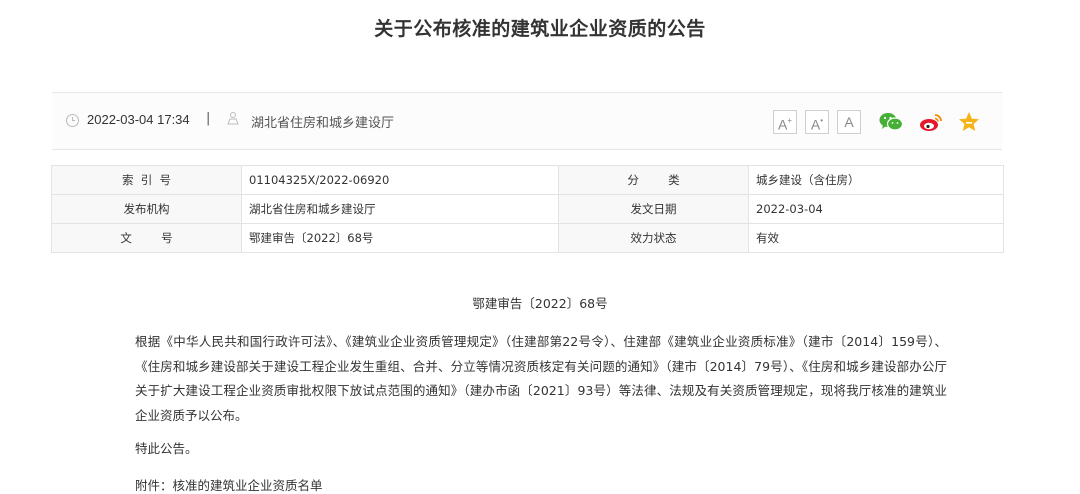 The image size is (1080, 494). What do you see at coordinates (876, 180) in the screenshot?
I see `category-value: 城乡建设（含住房）` at bounding box center [876, 180].